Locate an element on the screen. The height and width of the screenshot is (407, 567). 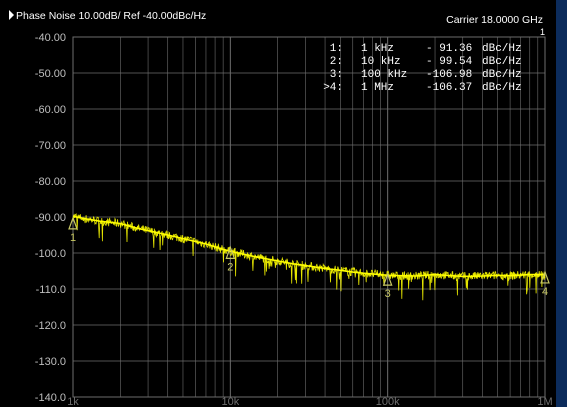
y-tick-label: -90.00 is located at coordinates (50, 218).